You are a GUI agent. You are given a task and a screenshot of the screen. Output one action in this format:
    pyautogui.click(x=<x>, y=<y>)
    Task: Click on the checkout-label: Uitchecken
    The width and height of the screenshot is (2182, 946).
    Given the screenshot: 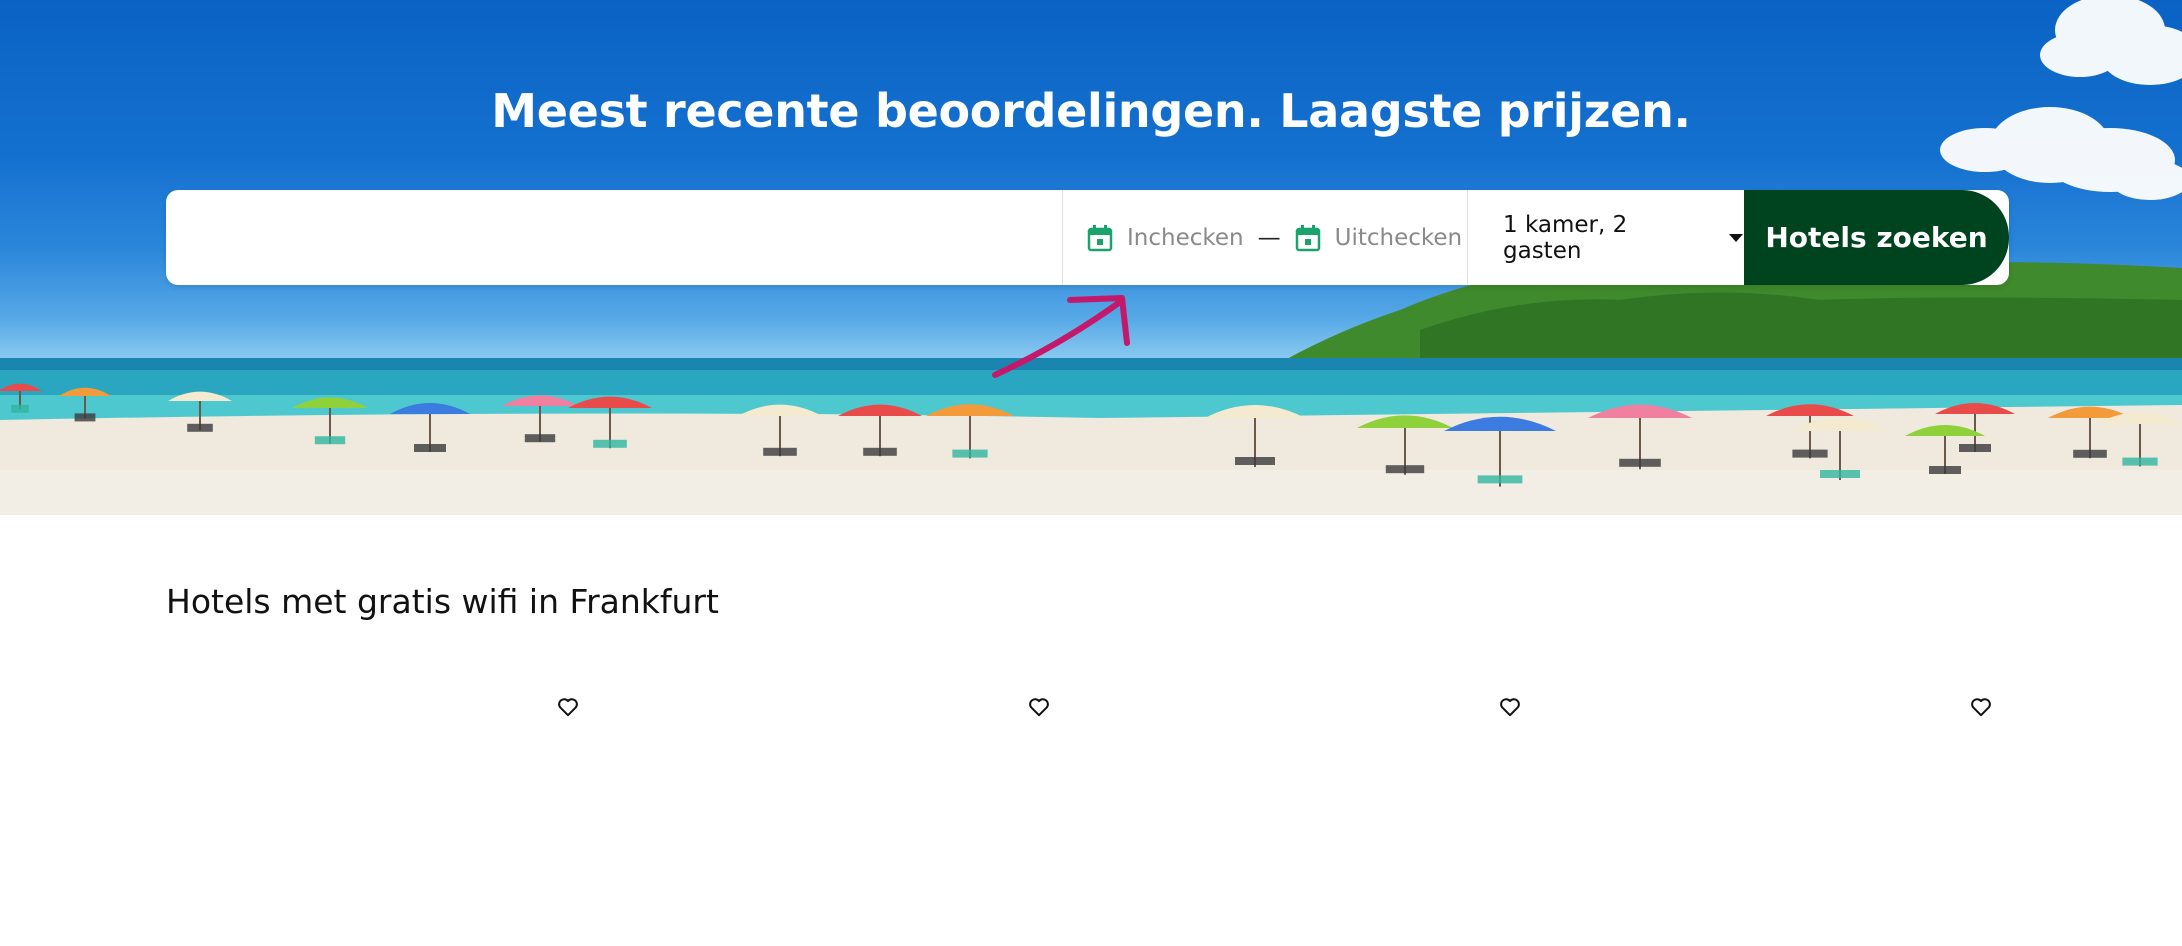 What is the action you would take?
    pyautogui.click(x=1399, y=238)
    